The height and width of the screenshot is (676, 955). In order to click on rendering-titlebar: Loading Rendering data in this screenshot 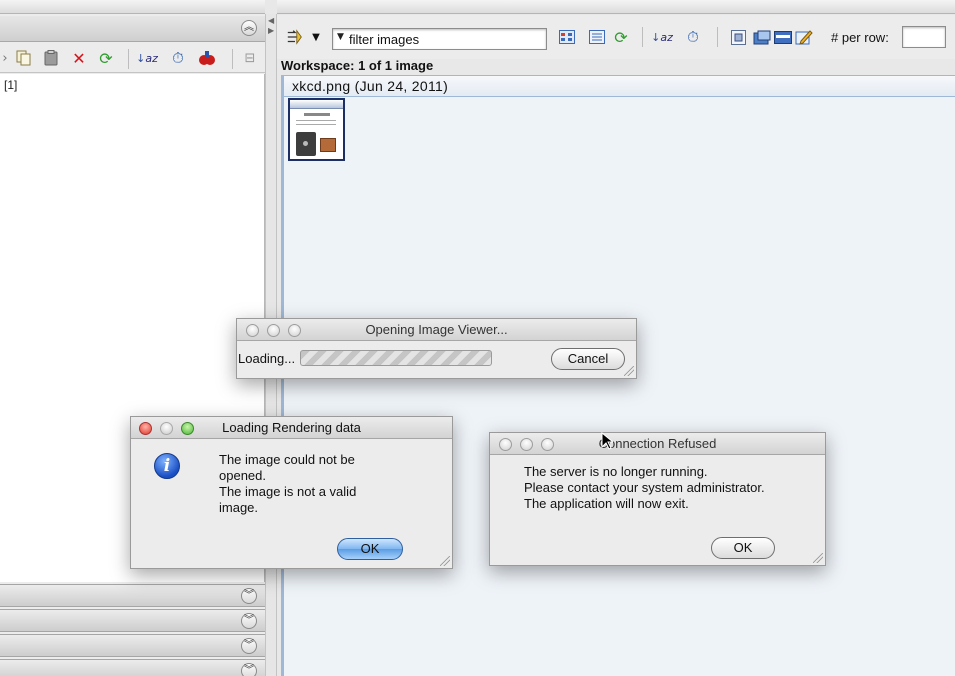, I will do `click(291, 428)`.